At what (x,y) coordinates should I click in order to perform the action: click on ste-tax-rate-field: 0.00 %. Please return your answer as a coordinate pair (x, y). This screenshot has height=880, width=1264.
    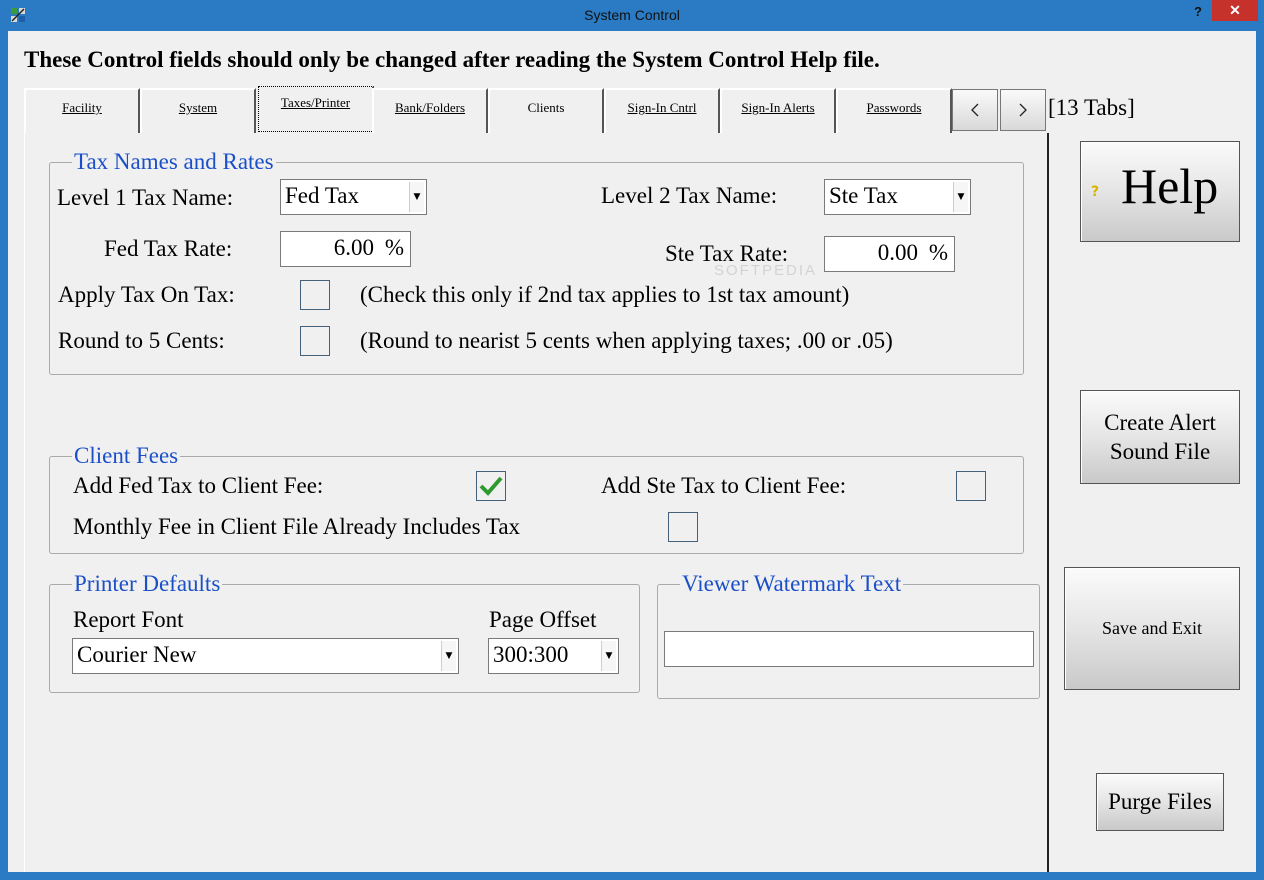
    Looking at the image, I should click on (889, 254).